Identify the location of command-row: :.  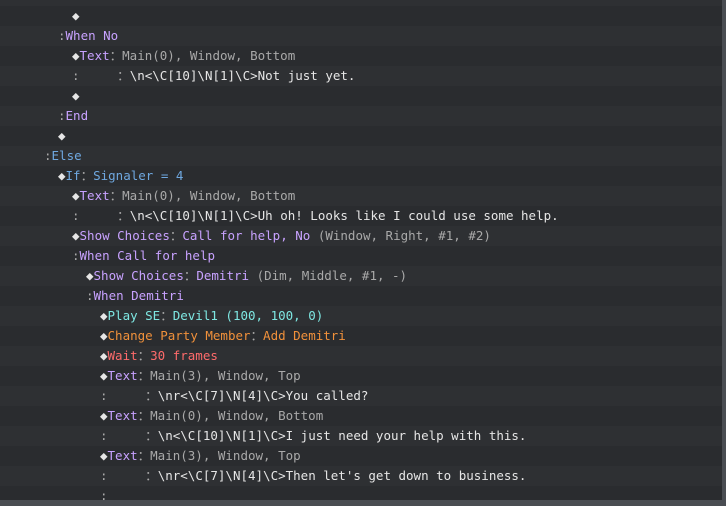
(361, 494).